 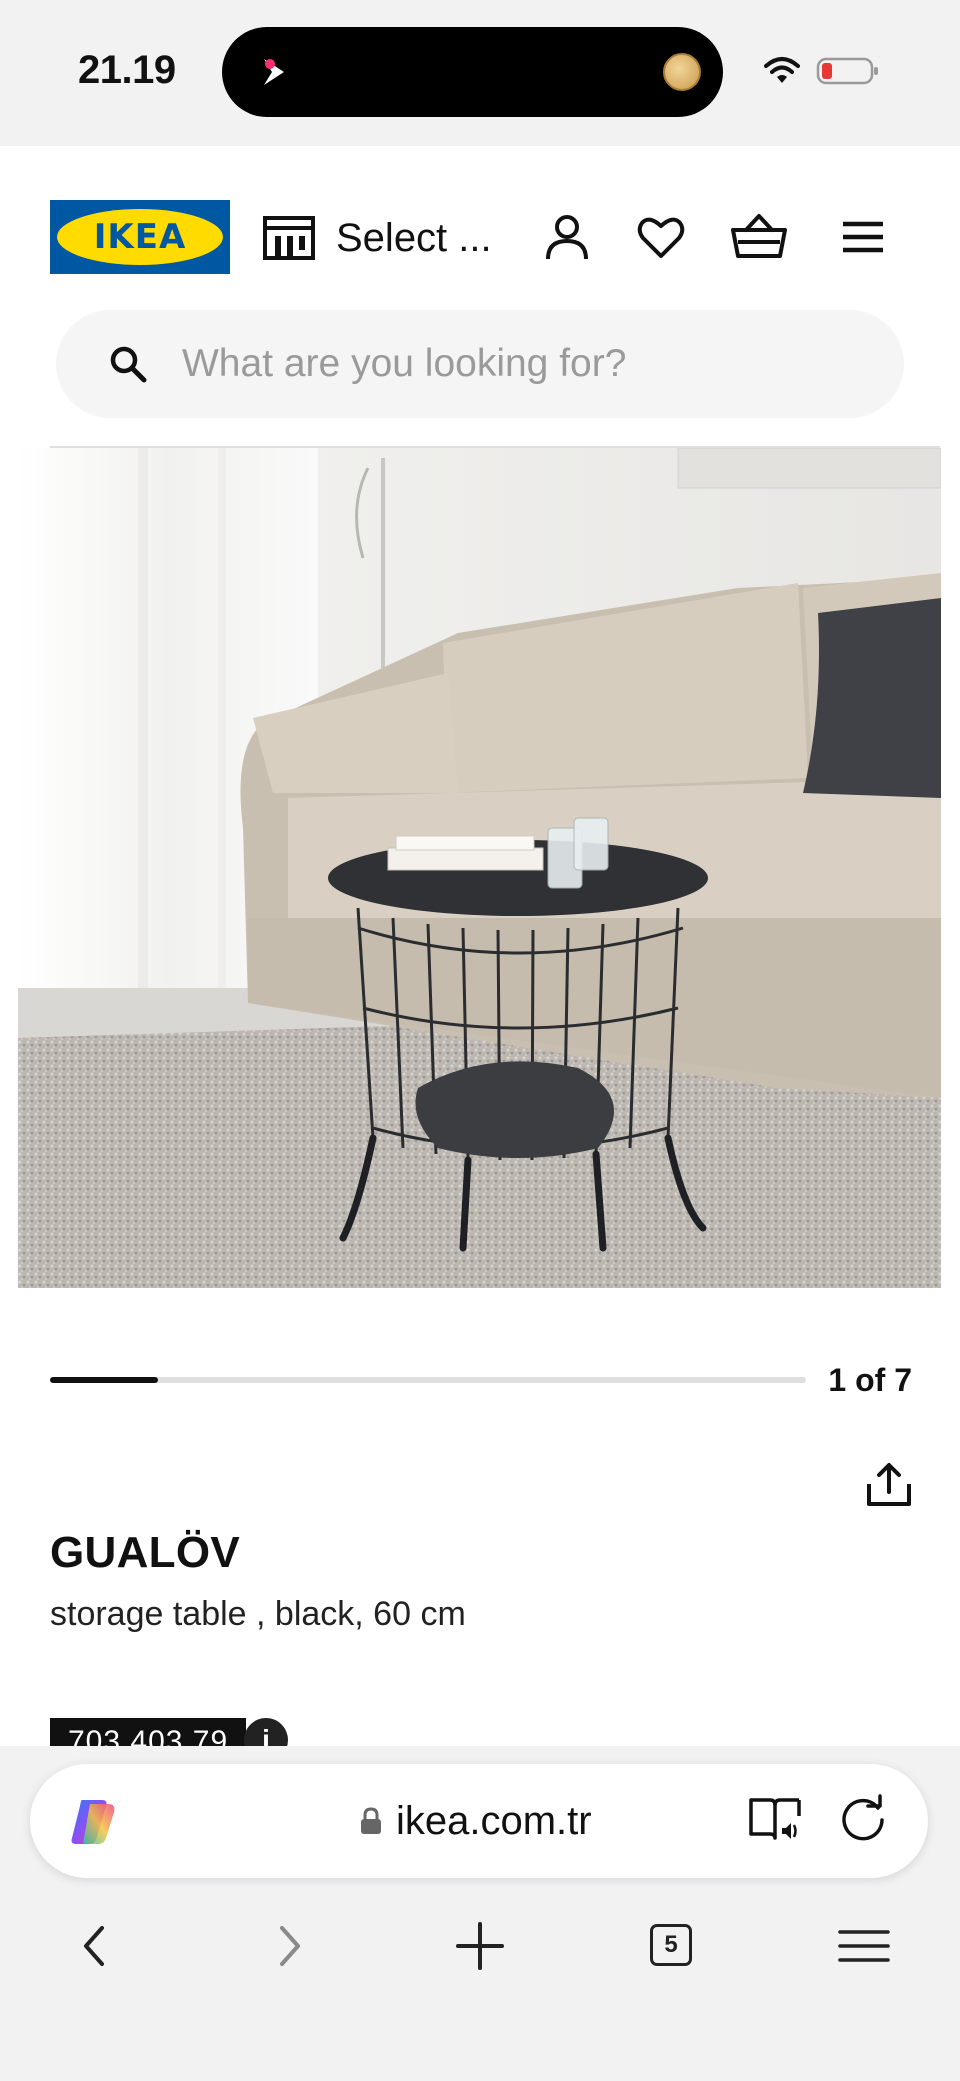 I want to click on reload-icon, so click(x=863, y=1819).